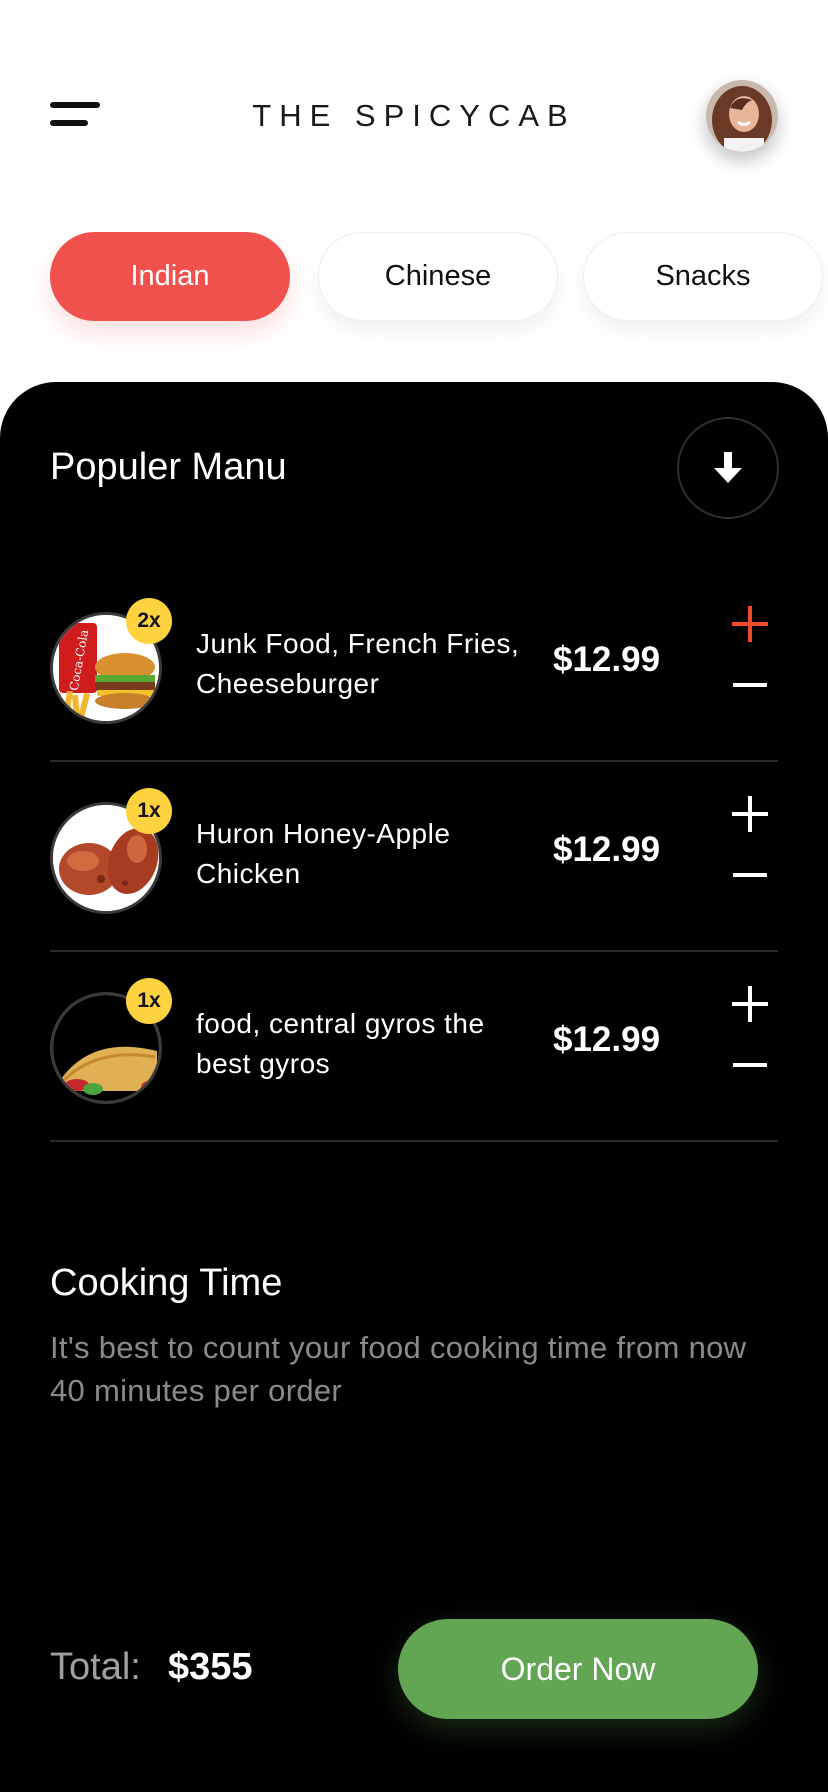  Describe the element at coordinates (414, 115) in the screenshot. I see `app-title: THE SPICYCAB` at that location.